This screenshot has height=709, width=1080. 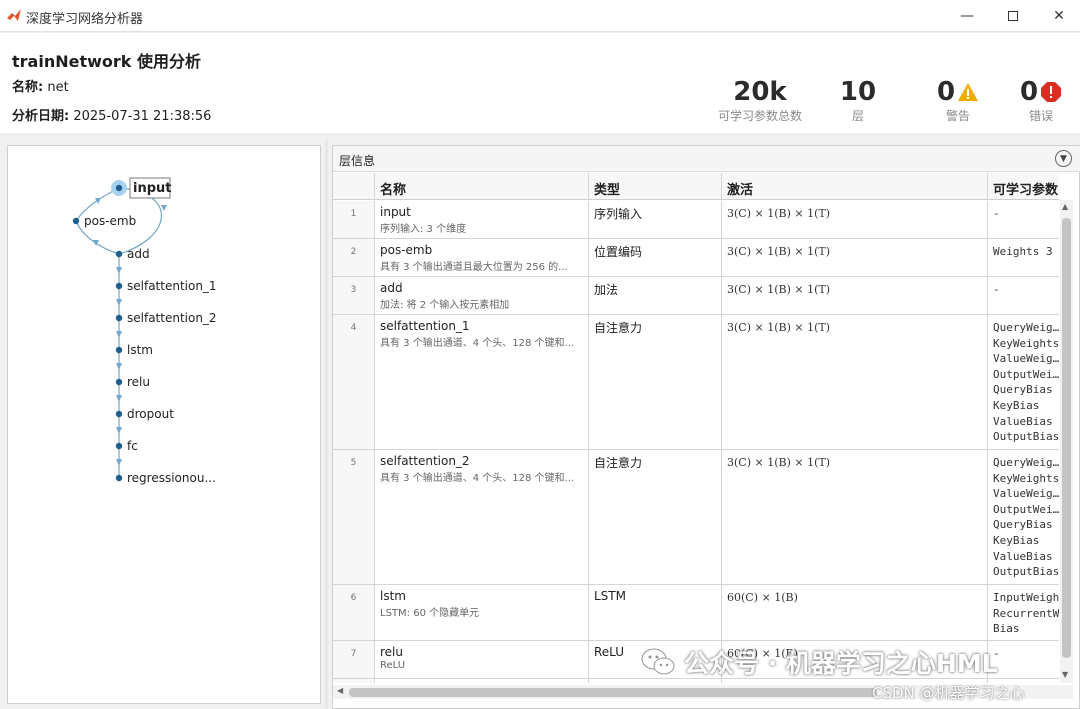 I want to click on collapse-chevron-icon: ▼, so click(x=1063, y=158).